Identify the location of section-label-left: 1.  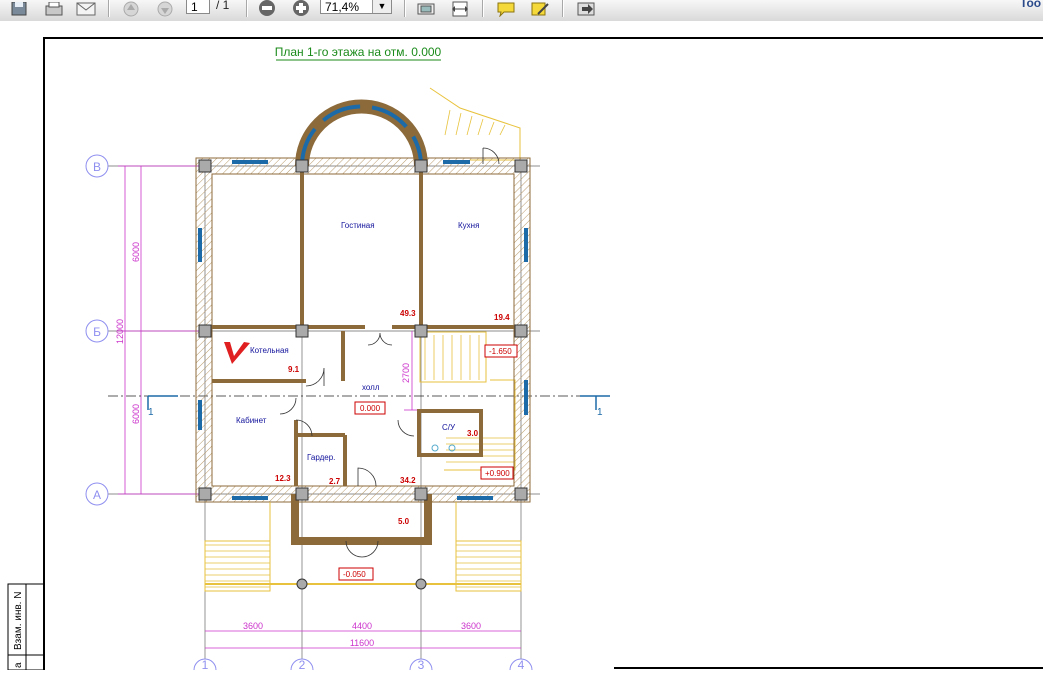
(151, 412).